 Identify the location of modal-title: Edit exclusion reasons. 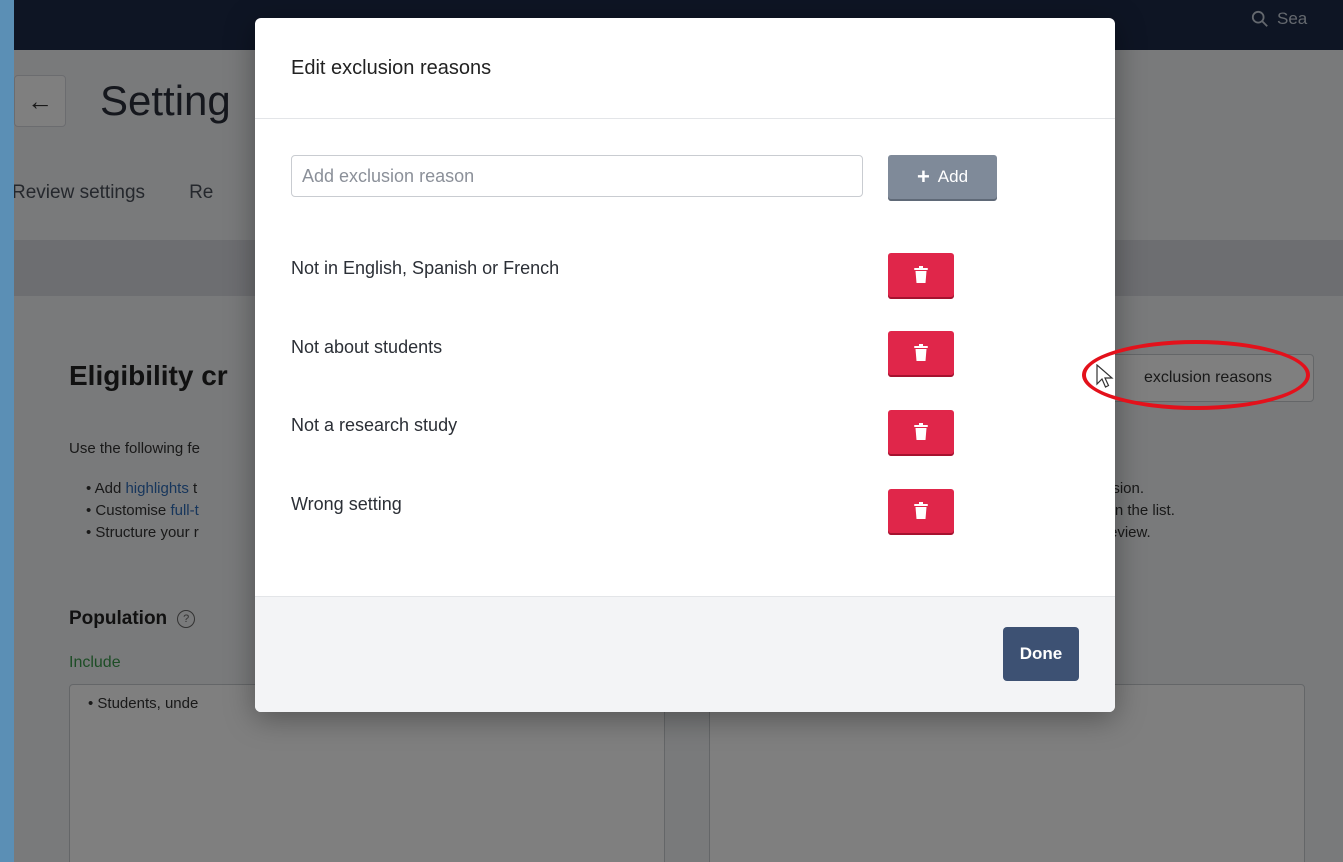
(685, 68).